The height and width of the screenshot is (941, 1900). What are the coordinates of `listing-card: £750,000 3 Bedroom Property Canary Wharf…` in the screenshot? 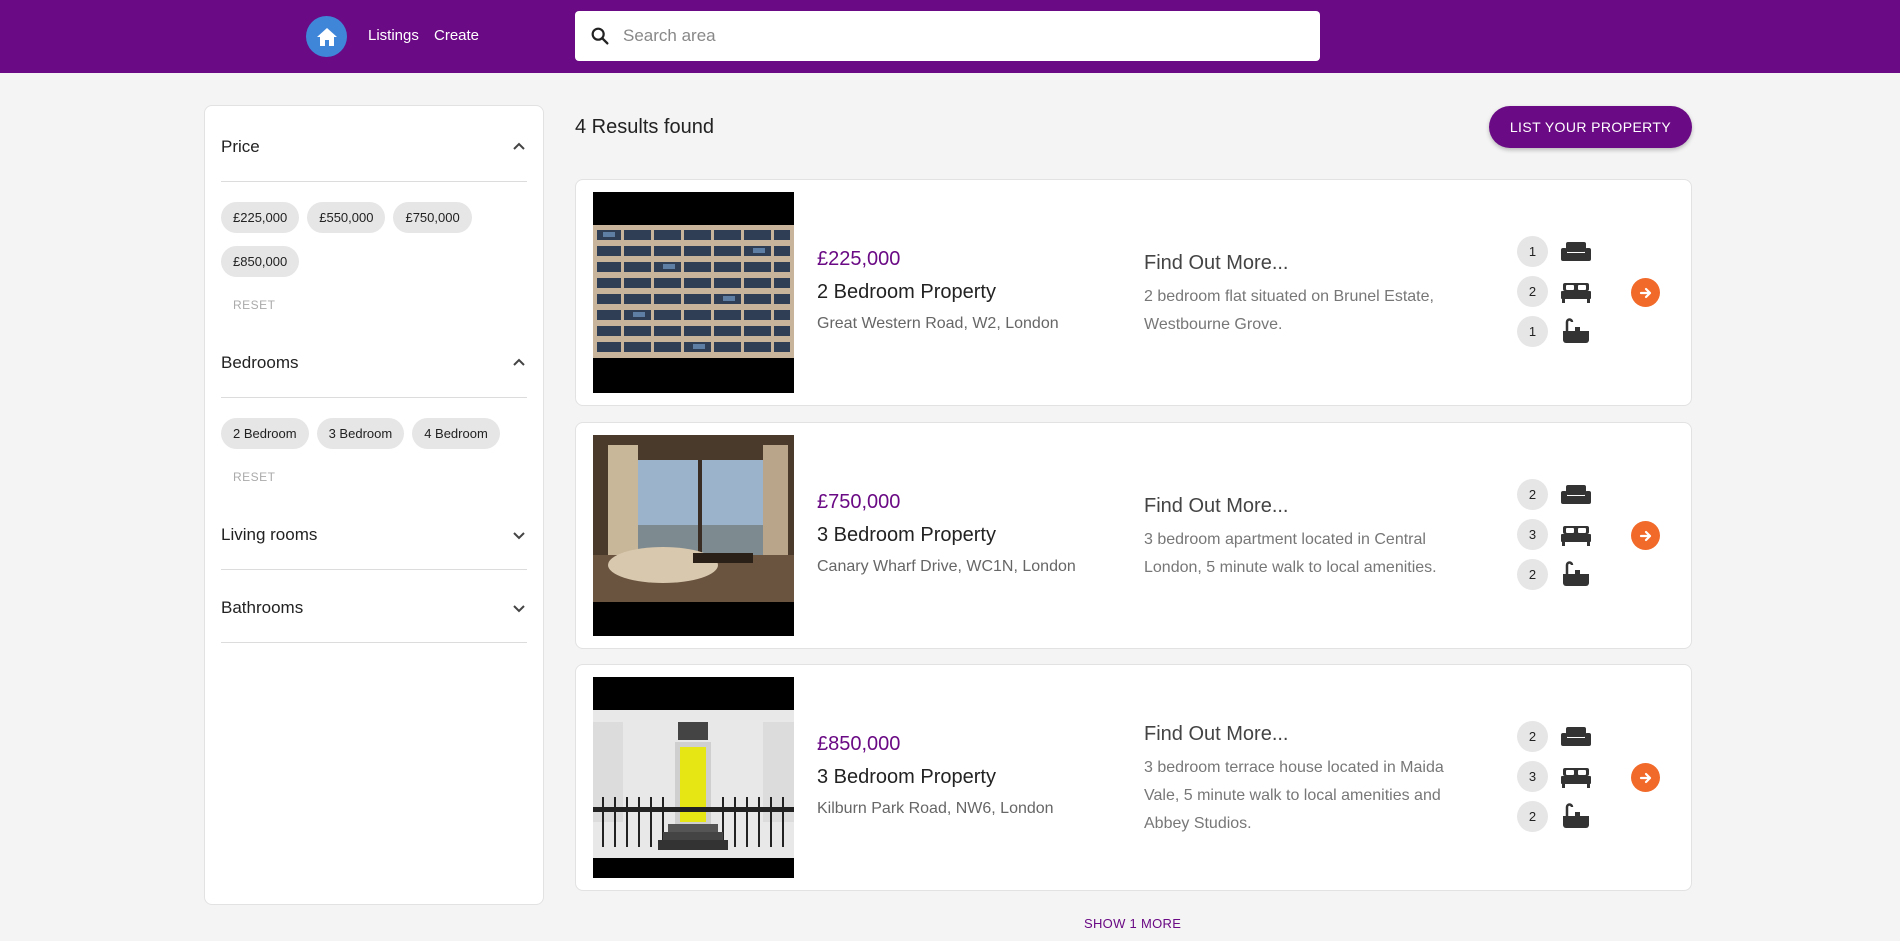 It's located at (1133, 535).